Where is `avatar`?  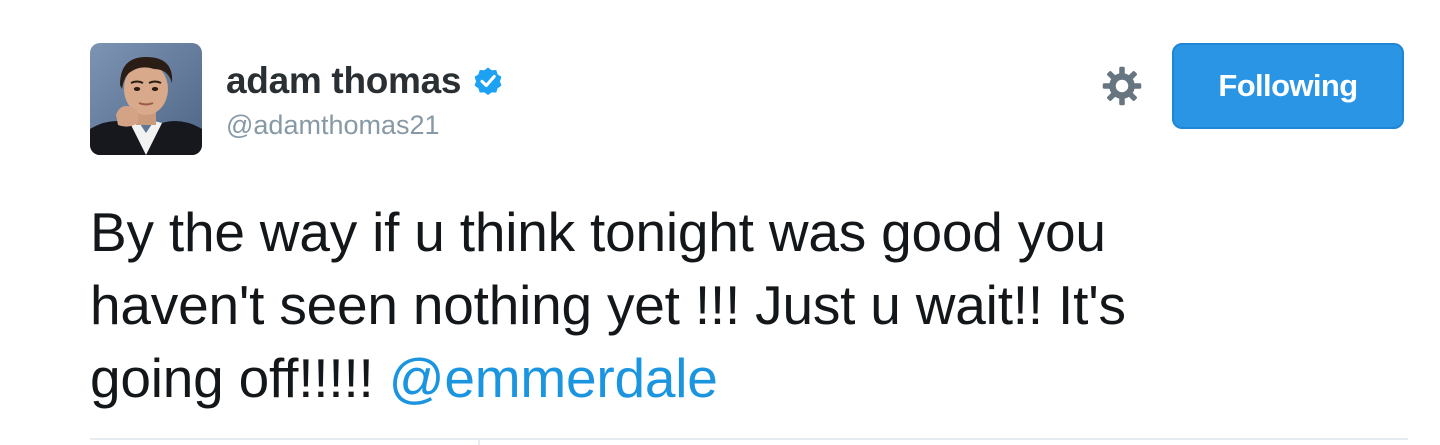 avatar is located at coordinates (146, 99).